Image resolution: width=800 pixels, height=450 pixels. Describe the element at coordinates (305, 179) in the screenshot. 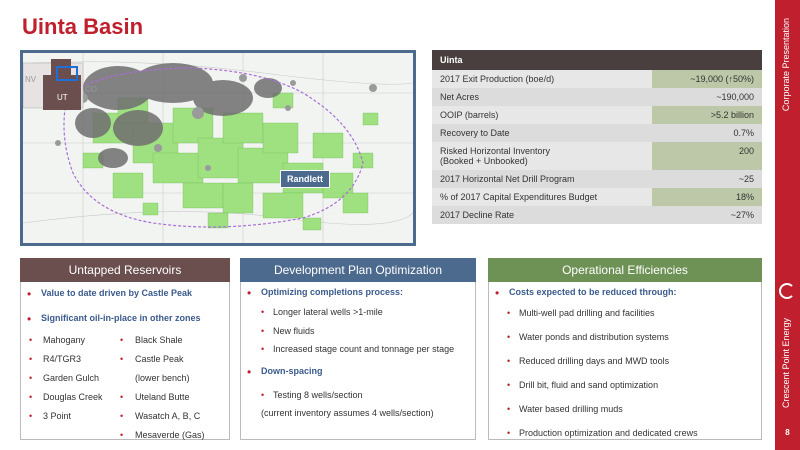

I see `randlett-callout: Randlett` at that location.